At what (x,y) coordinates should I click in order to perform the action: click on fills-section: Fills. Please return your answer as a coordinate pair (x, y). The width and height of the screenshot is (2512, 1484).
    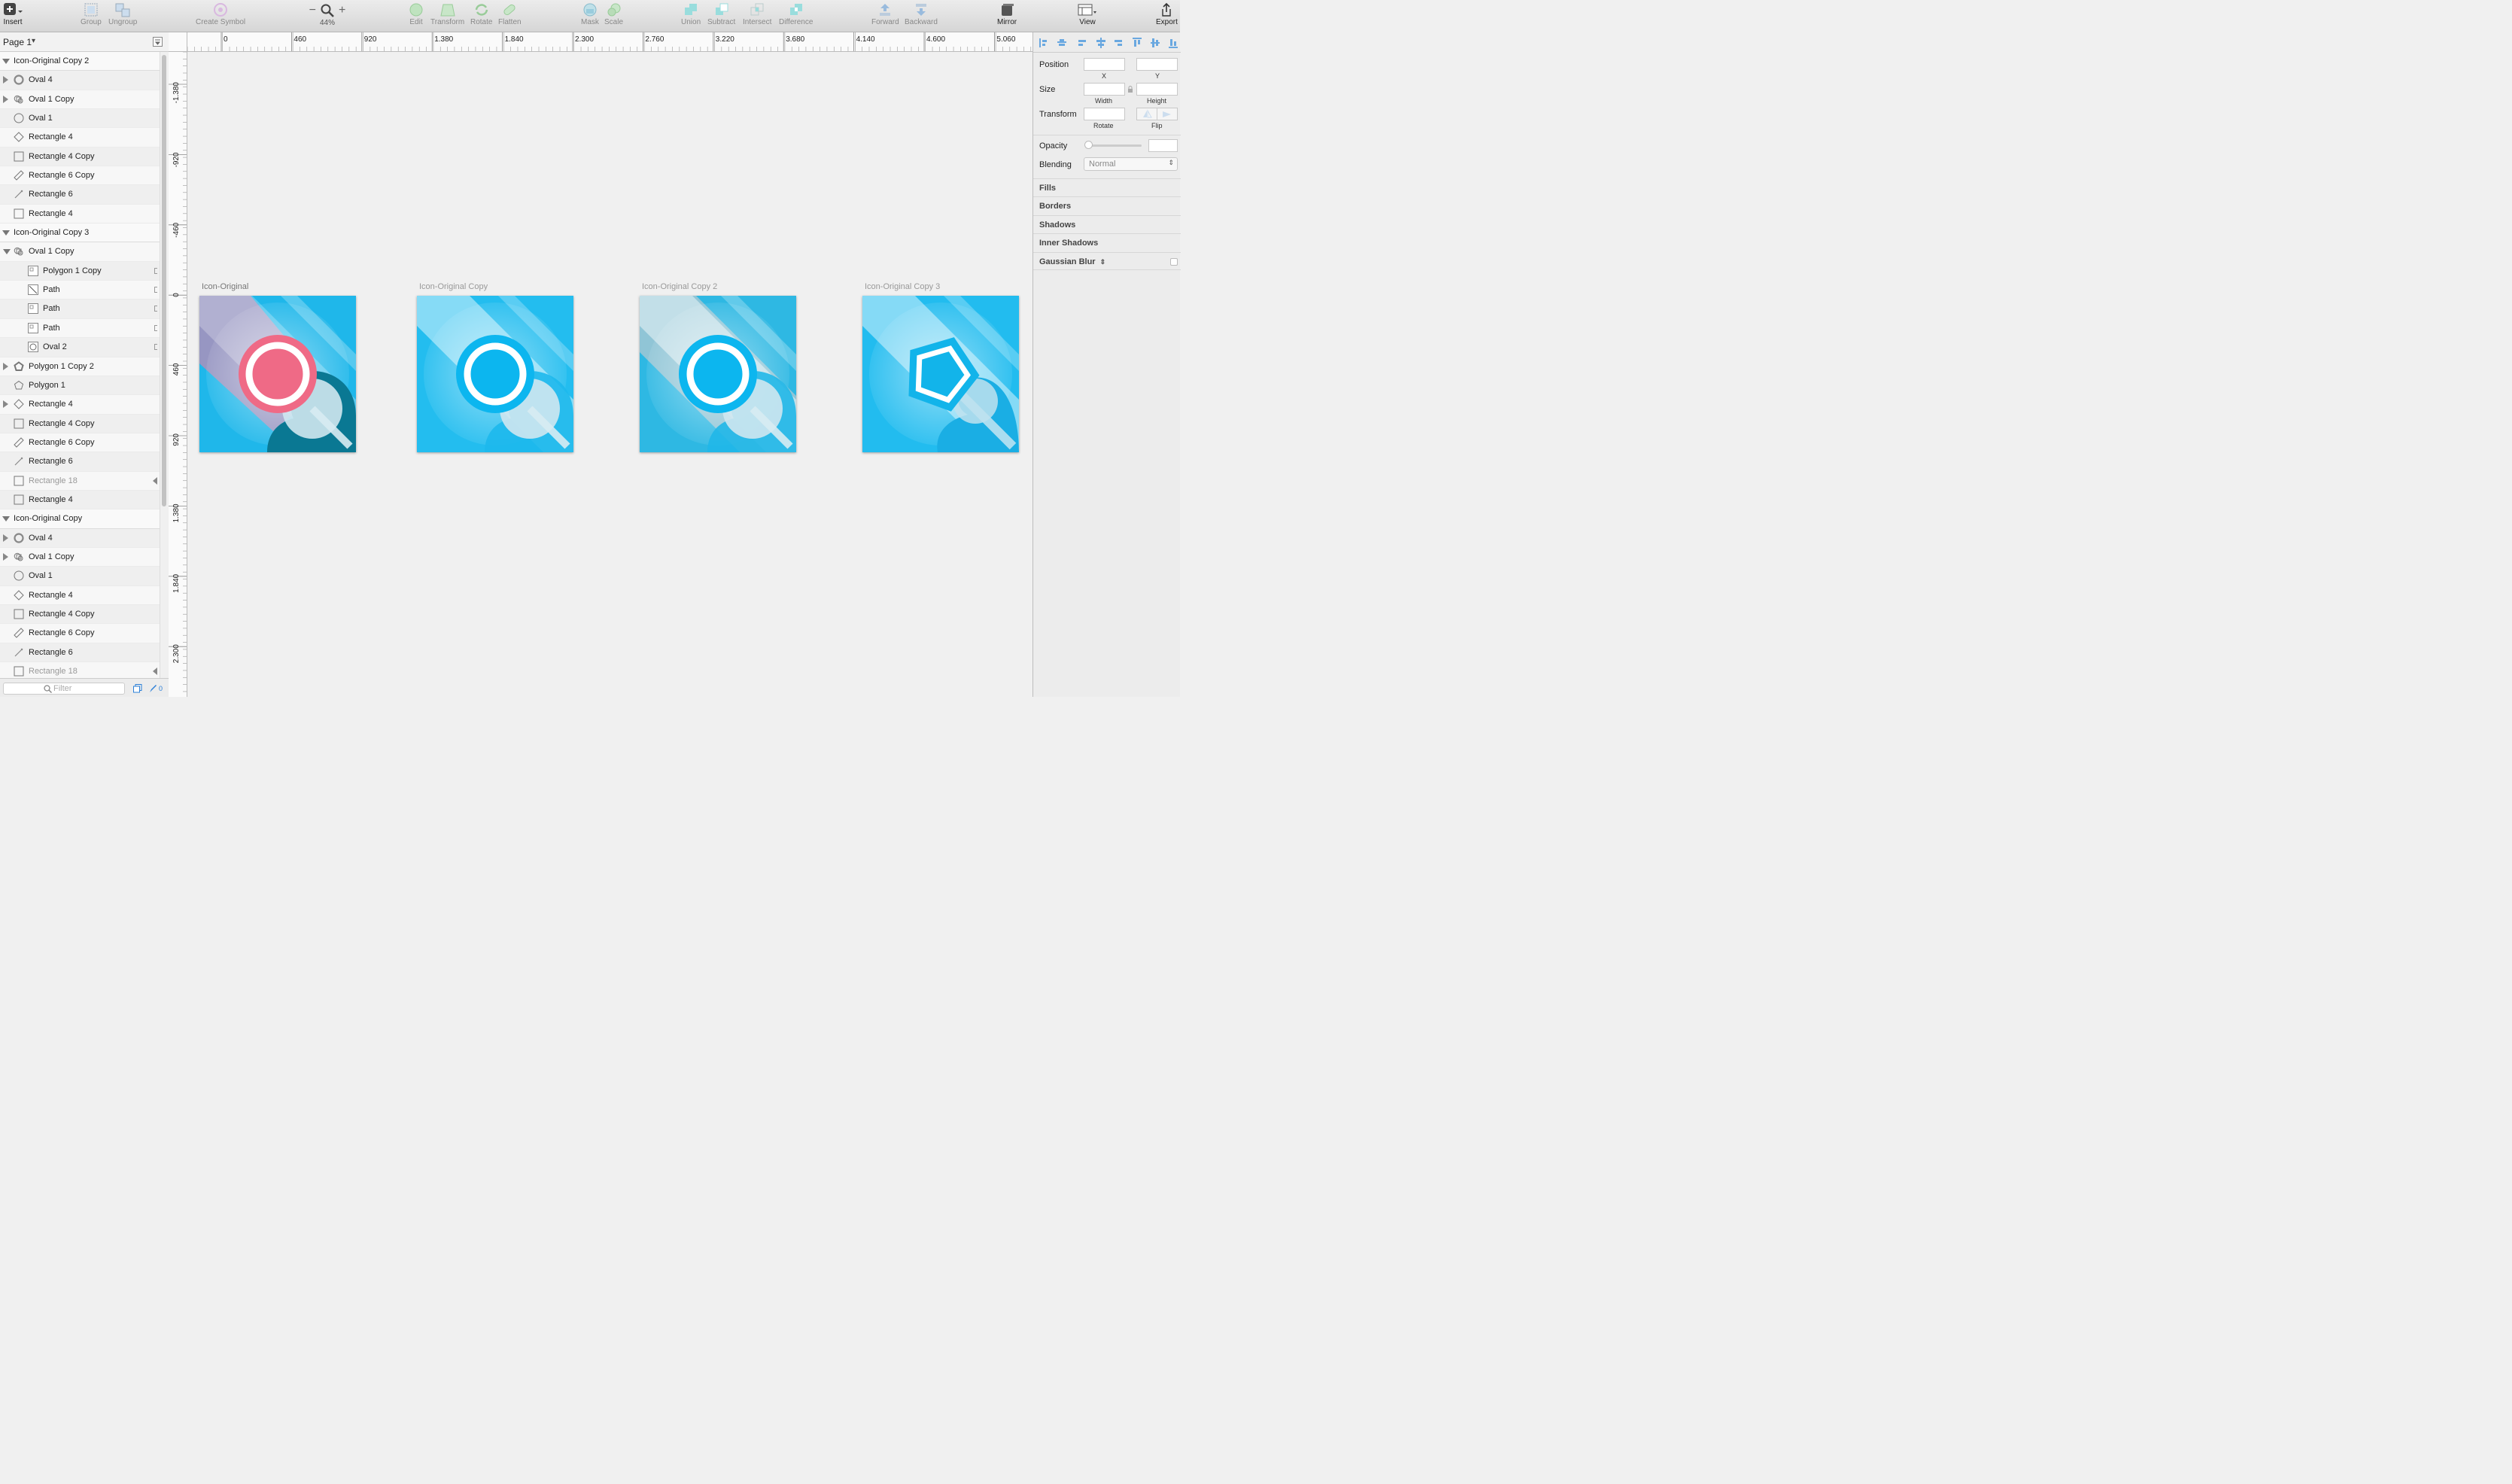
    Looking at the image, I should click on (1107, 187).